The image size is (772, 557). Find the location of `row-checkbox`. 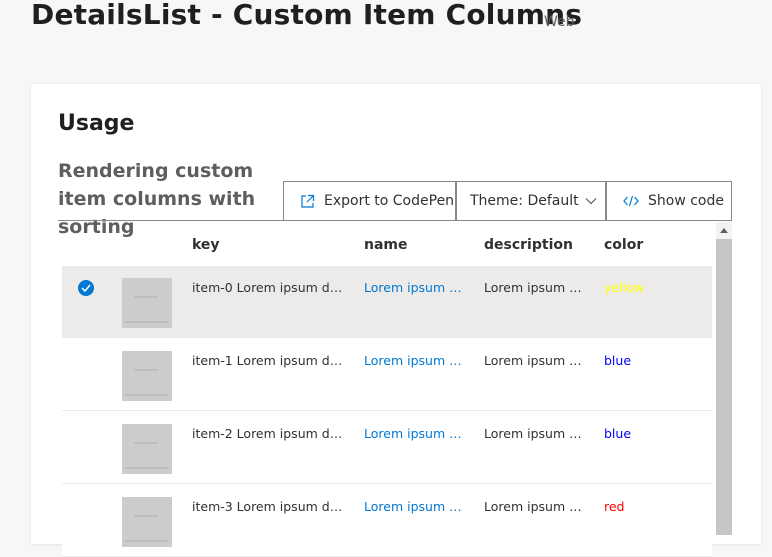

row-checkbox is located at coordinates (86, 288).